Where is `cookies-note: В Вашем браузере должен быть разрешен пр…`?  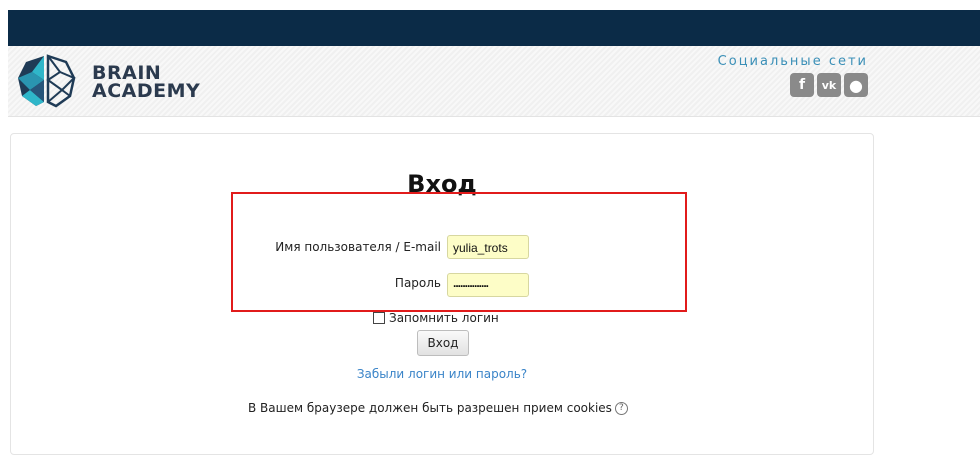 cookies-note: В Вашем браузере должен быть разрешен пр… is located at coordinates (438, 408).